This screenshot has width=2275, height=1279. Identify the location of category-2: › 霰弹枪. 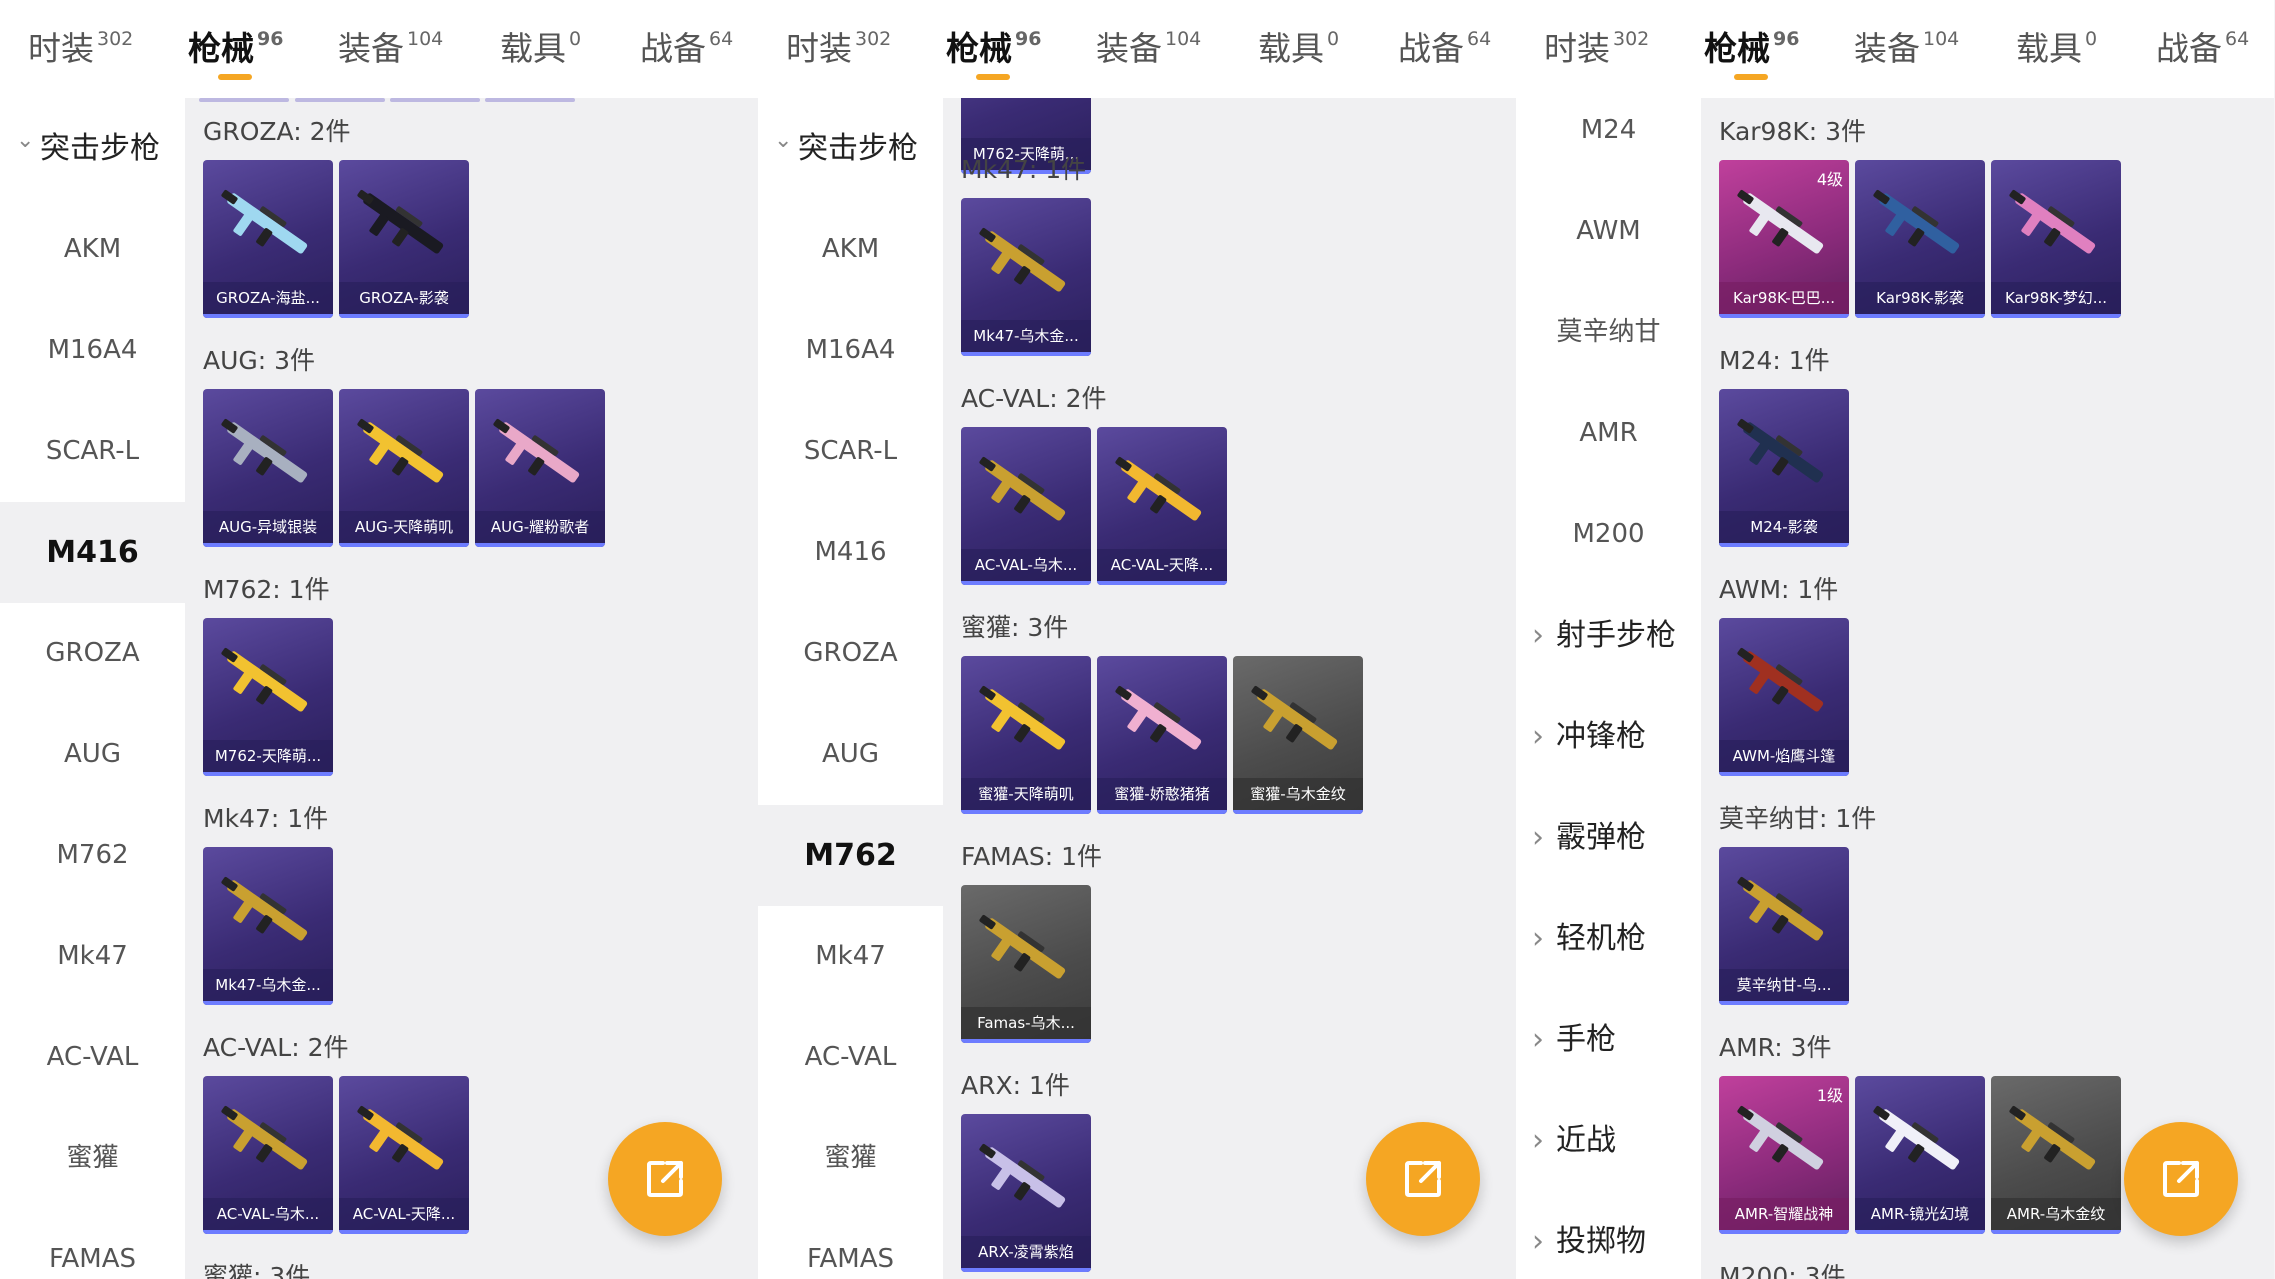
(1608, 837).